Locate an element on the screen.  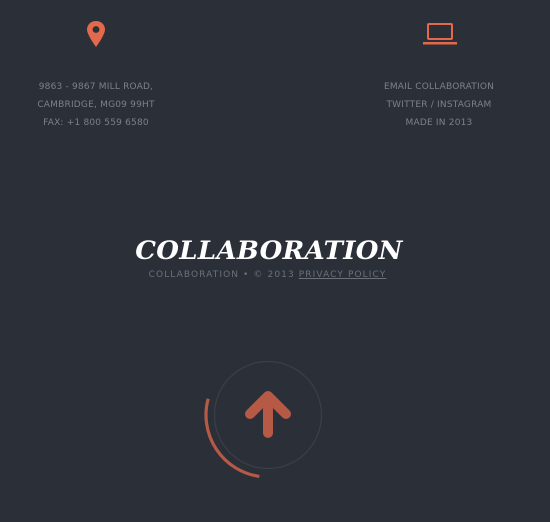
address-line: CAMBRIDGE, MG09 99HT is located at coordinates (96, 105).